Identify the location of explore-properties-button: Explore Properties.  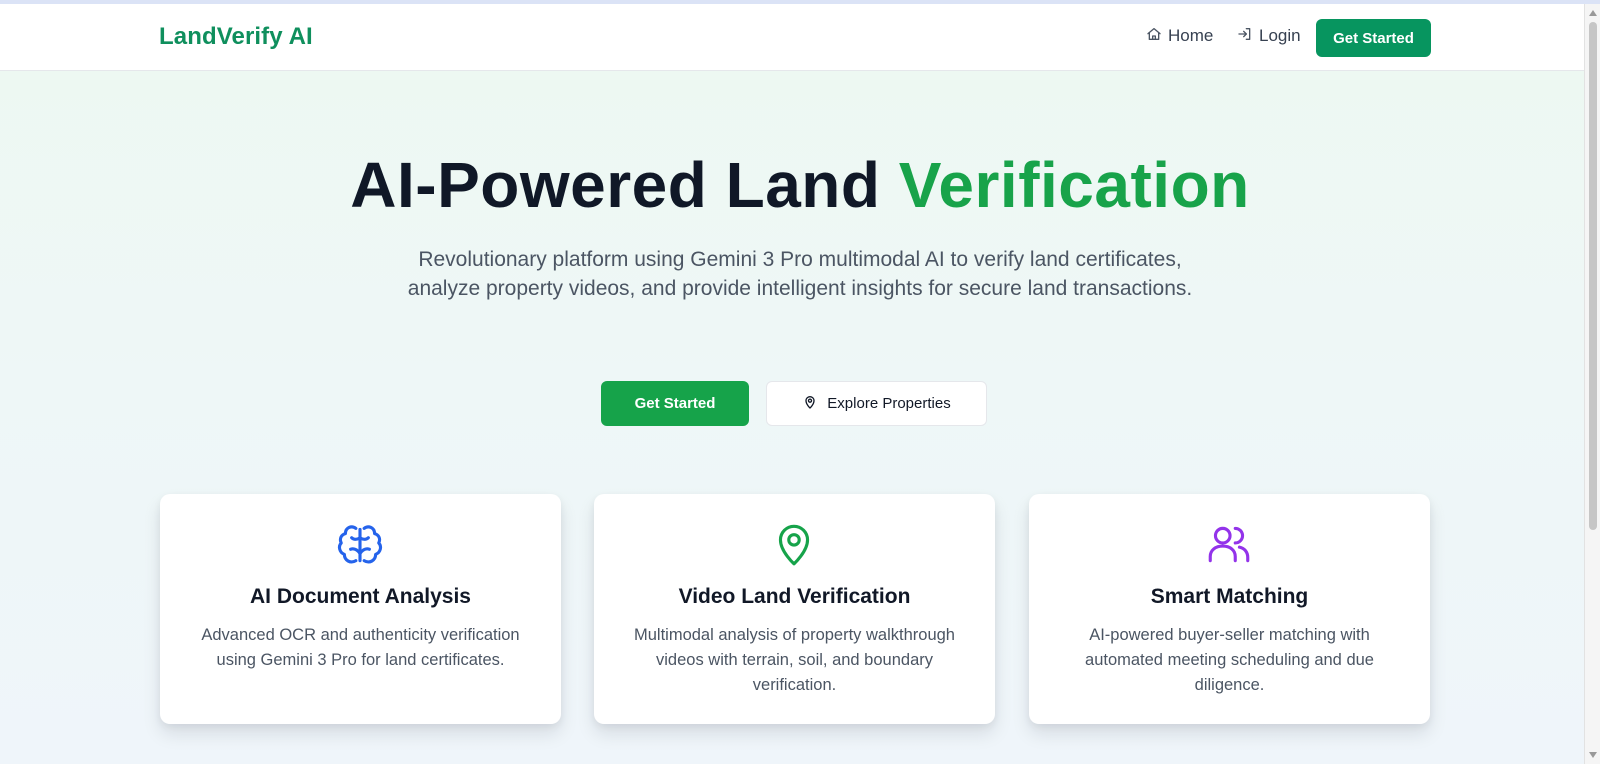
(876, 403).